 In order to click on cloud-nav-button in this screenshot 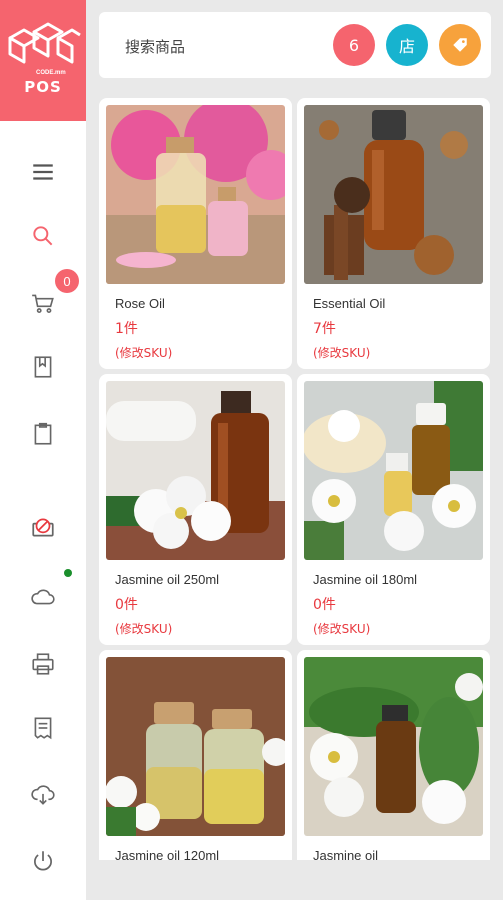, I will do `click(43, 594)`.